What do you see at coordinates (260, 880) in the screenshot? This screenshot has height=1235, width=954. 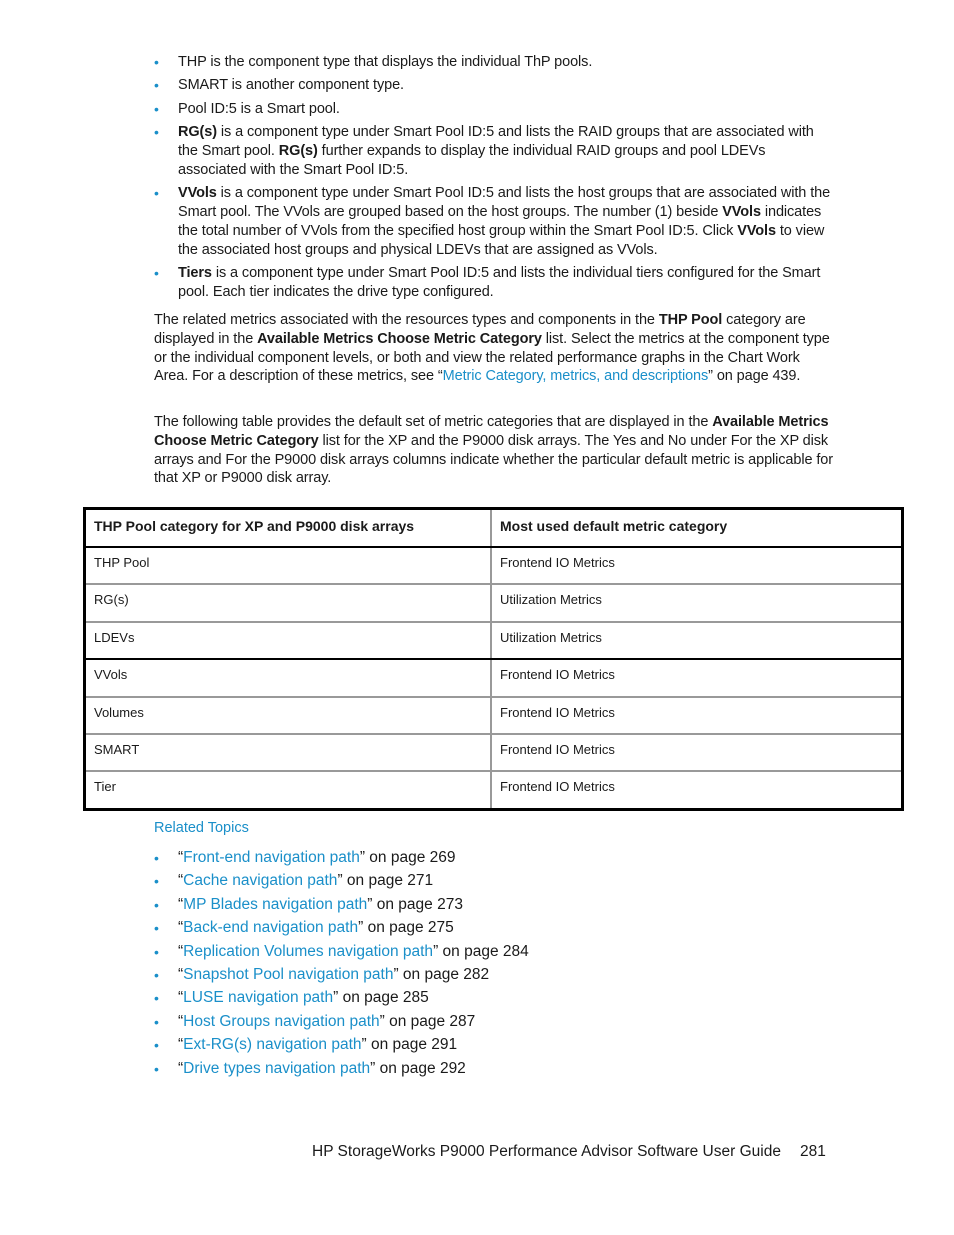 I see `related-topic-link: Cache navigation path` at bounding box center [260, 880].